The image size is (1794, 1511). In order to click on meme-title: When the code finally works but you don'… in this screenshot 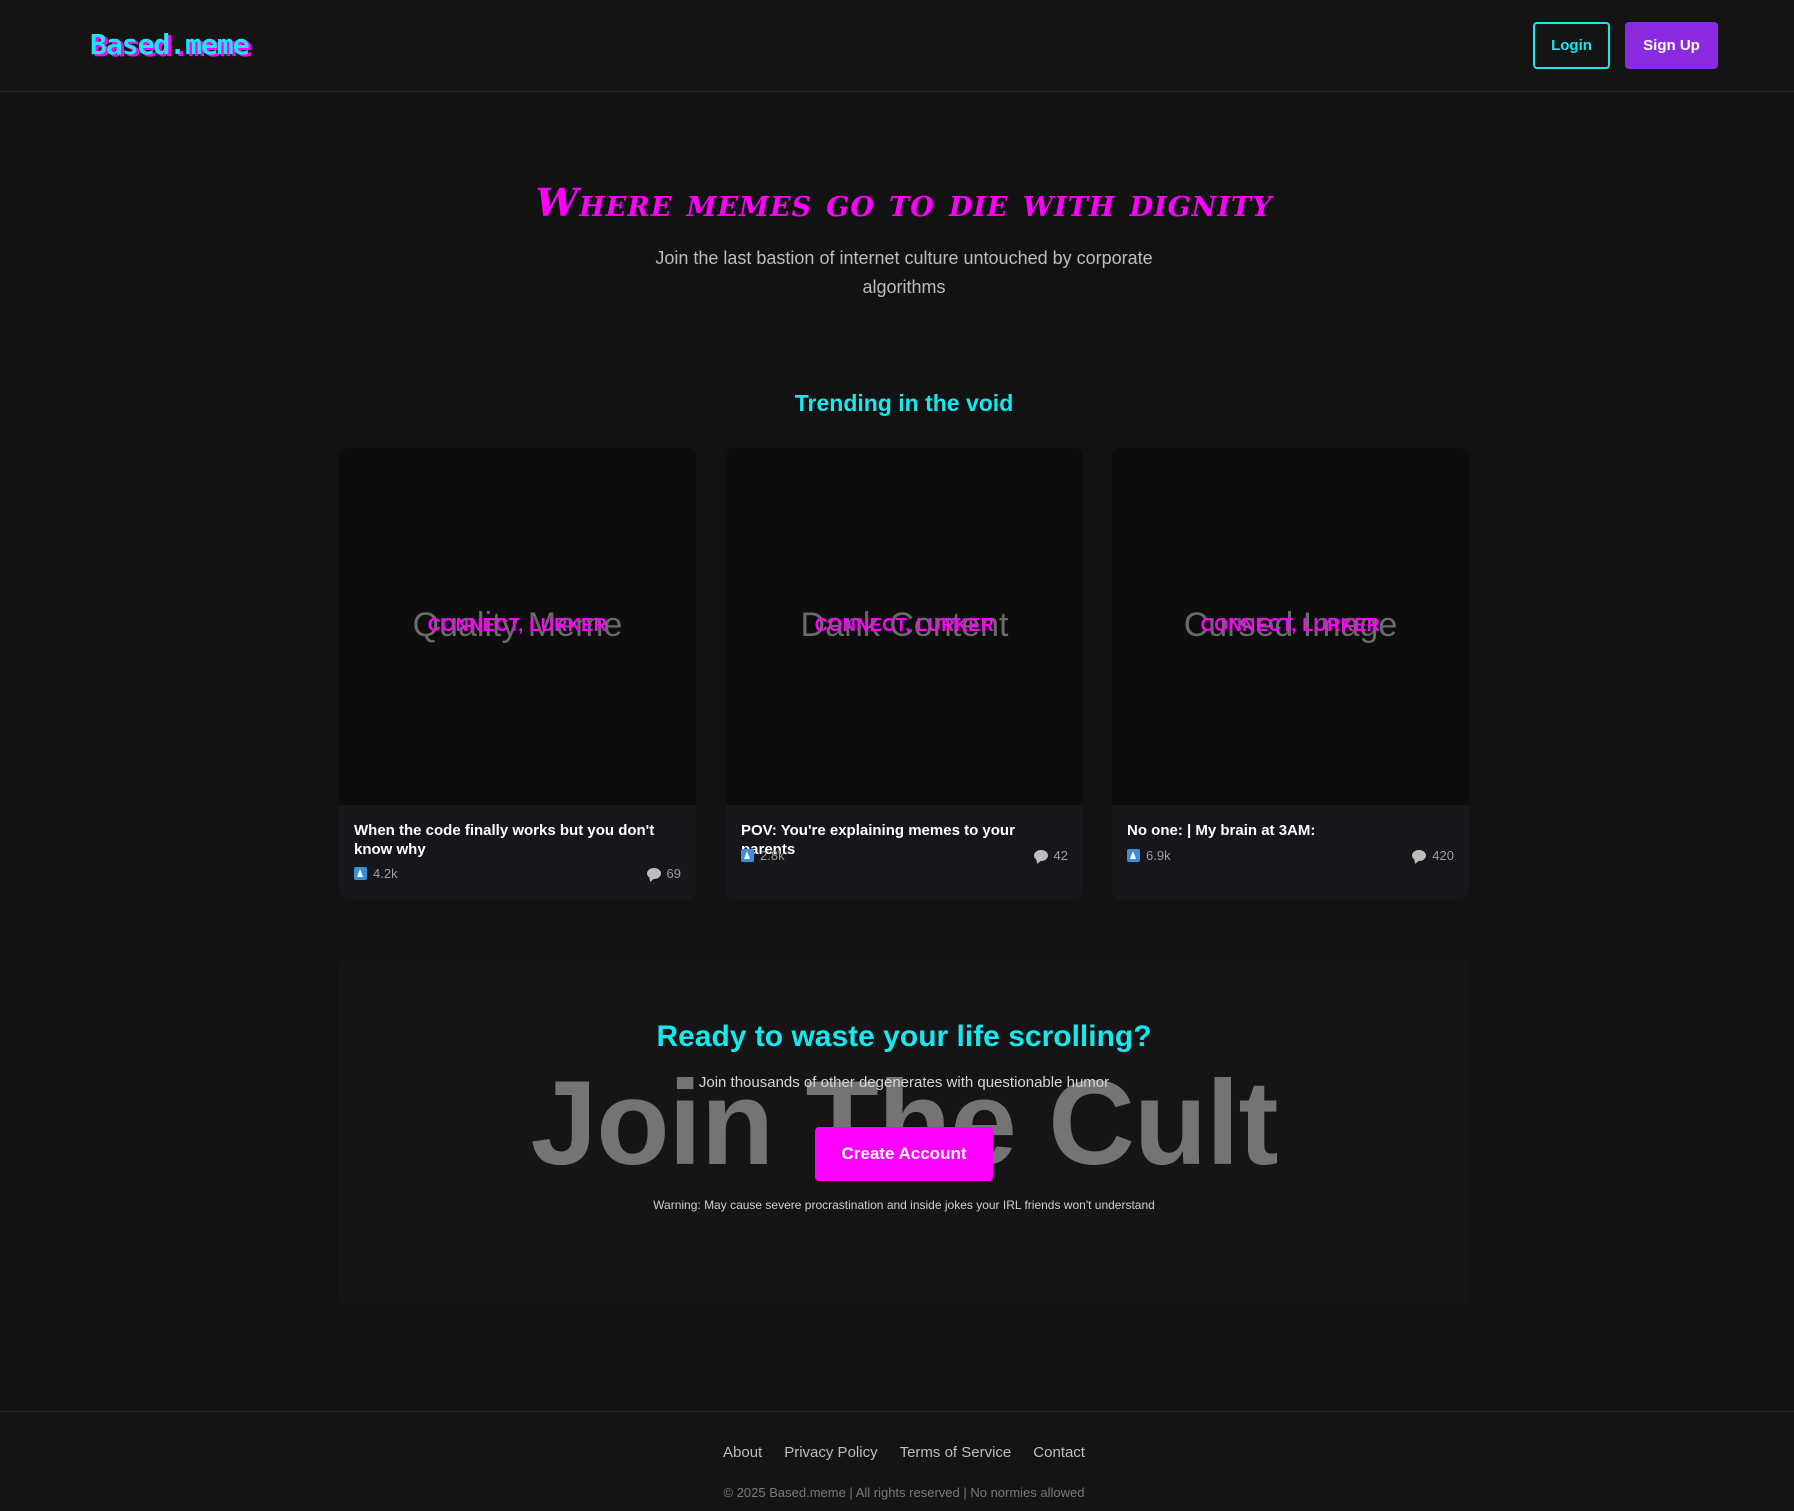, I will do `click(516, 840)`.